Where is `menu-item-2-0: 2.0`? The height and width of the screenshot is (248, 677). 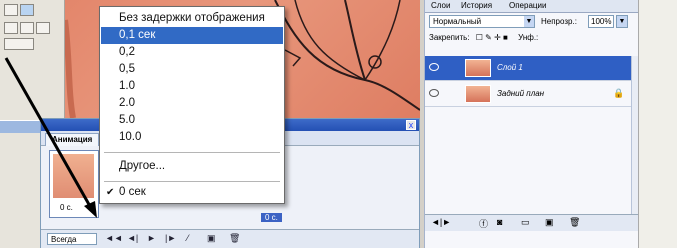 menu-item-2-0: 2.0 is located at coordinates (192, 103).